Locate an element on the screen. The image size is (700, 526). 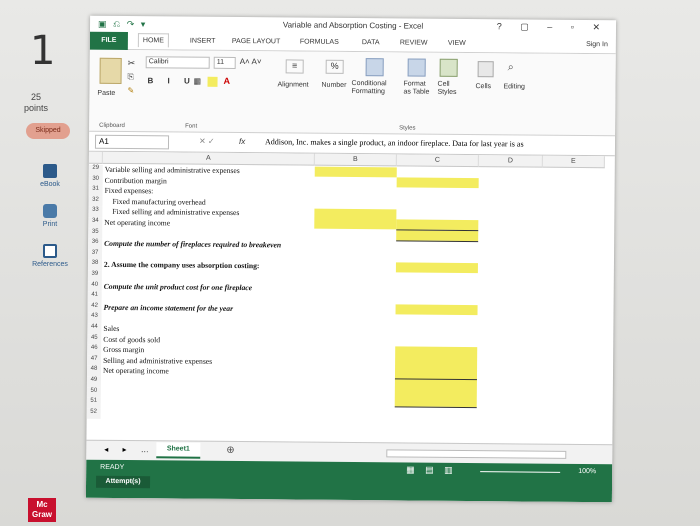
skipped-badge: Skipped is located at coordinates (48, 131).